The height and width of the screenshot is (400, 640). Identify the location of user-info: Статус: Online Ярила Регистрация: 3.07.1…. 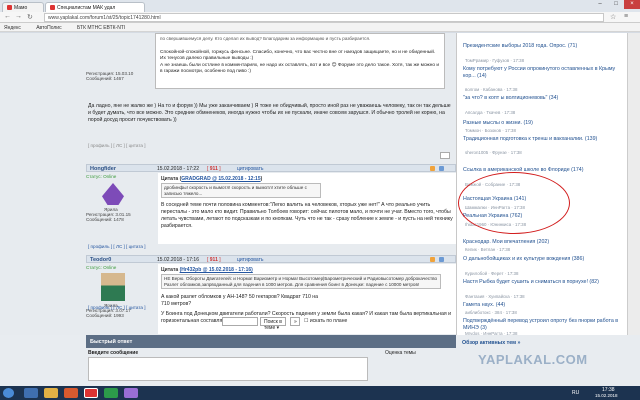
(121, 291).